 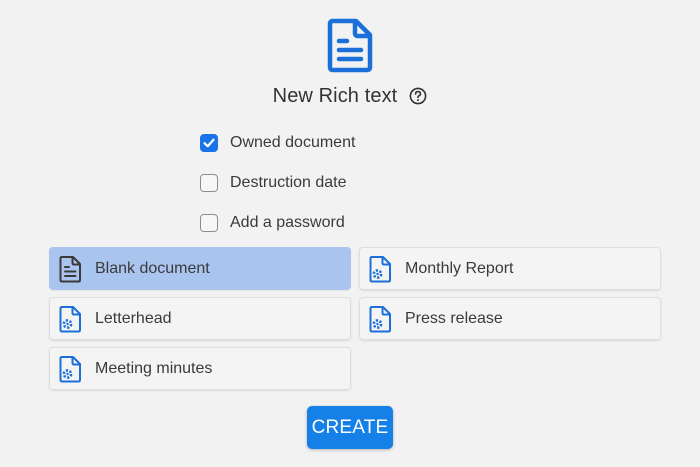 I want to click on checkmark-icon, so click(x=209, y=143).